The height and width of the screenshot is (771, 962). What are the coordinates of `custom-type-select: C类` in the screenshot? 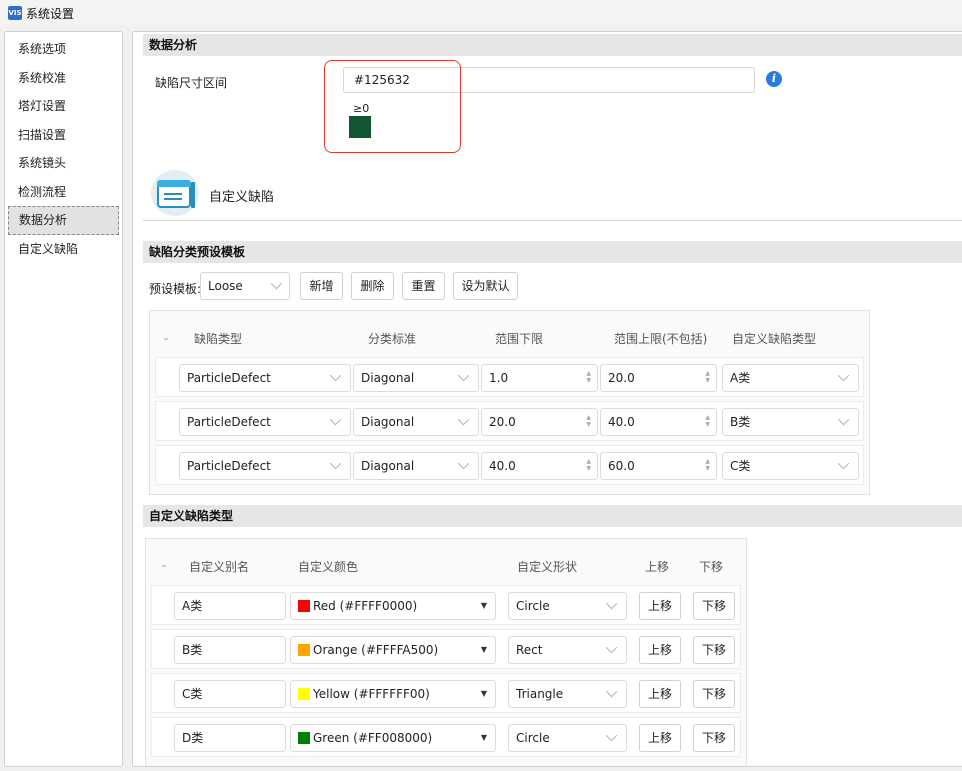 It's located at (790, 466).